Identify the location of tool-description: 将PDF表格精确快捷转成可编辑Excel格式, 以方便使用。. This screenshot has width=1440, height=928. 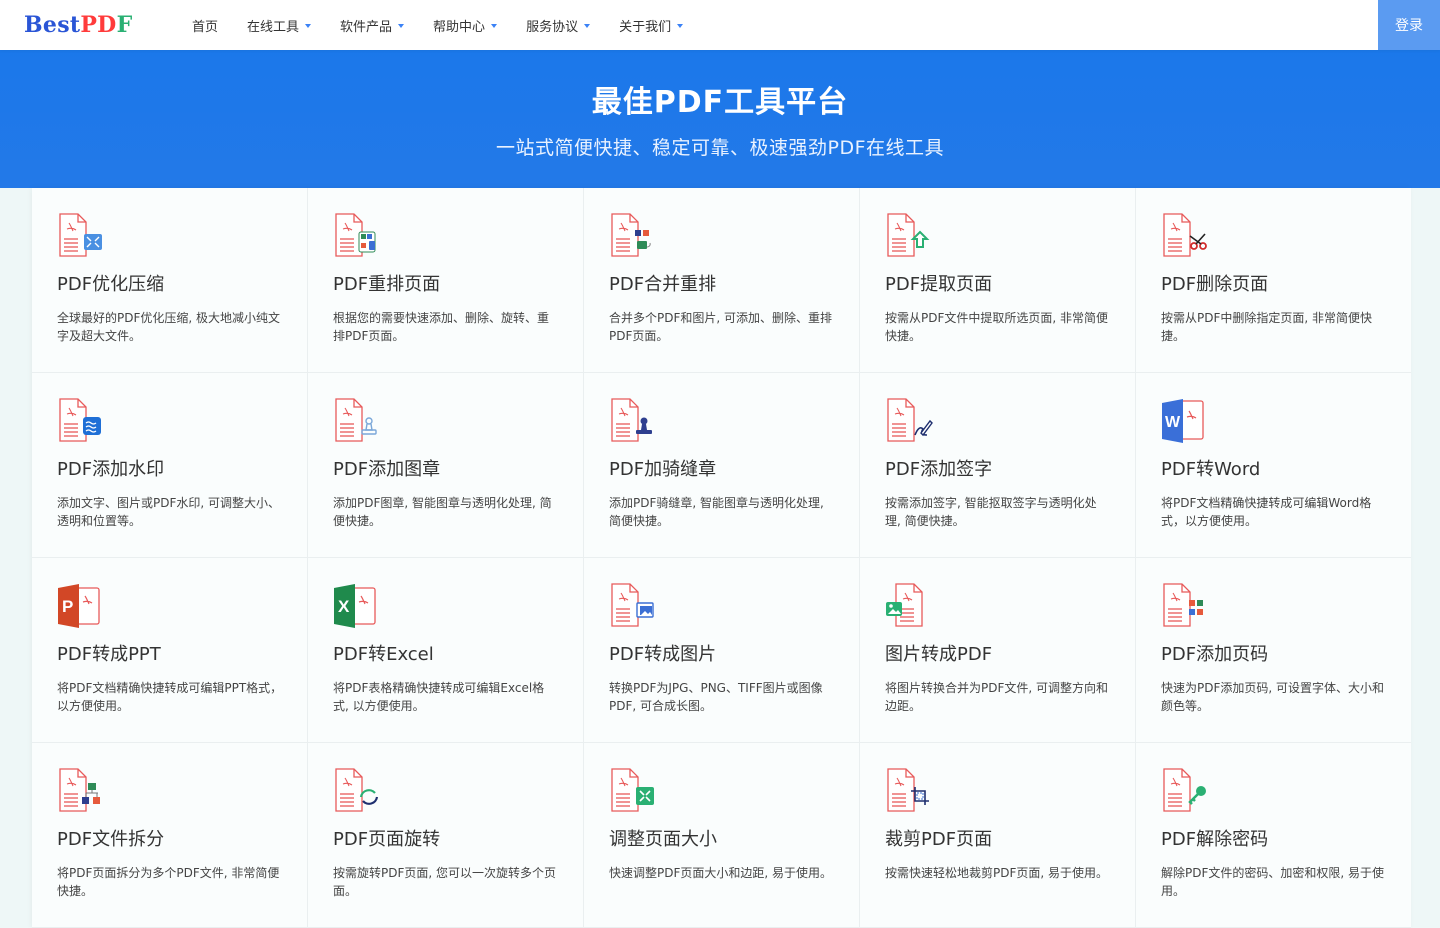
(439, 697).